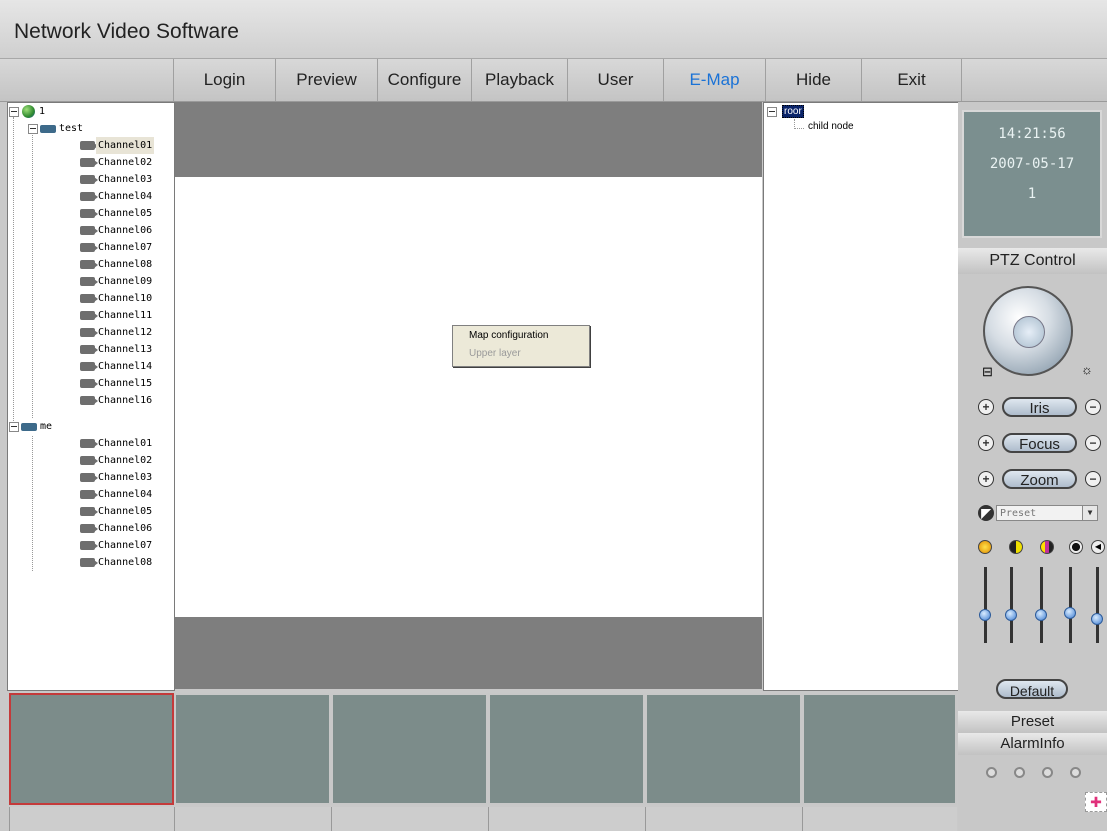  I want to click on channel-label: Channel02, so click(125, 460).